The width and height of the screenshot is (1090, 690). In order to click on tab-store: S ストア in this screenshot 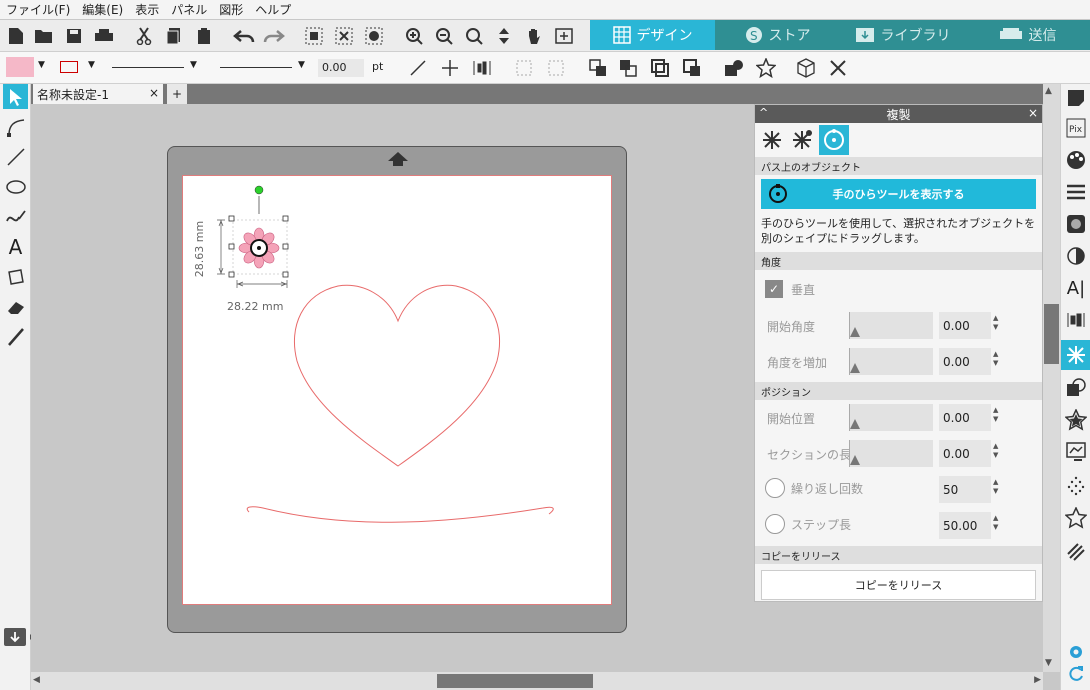, I will do `click(777, 35)`.